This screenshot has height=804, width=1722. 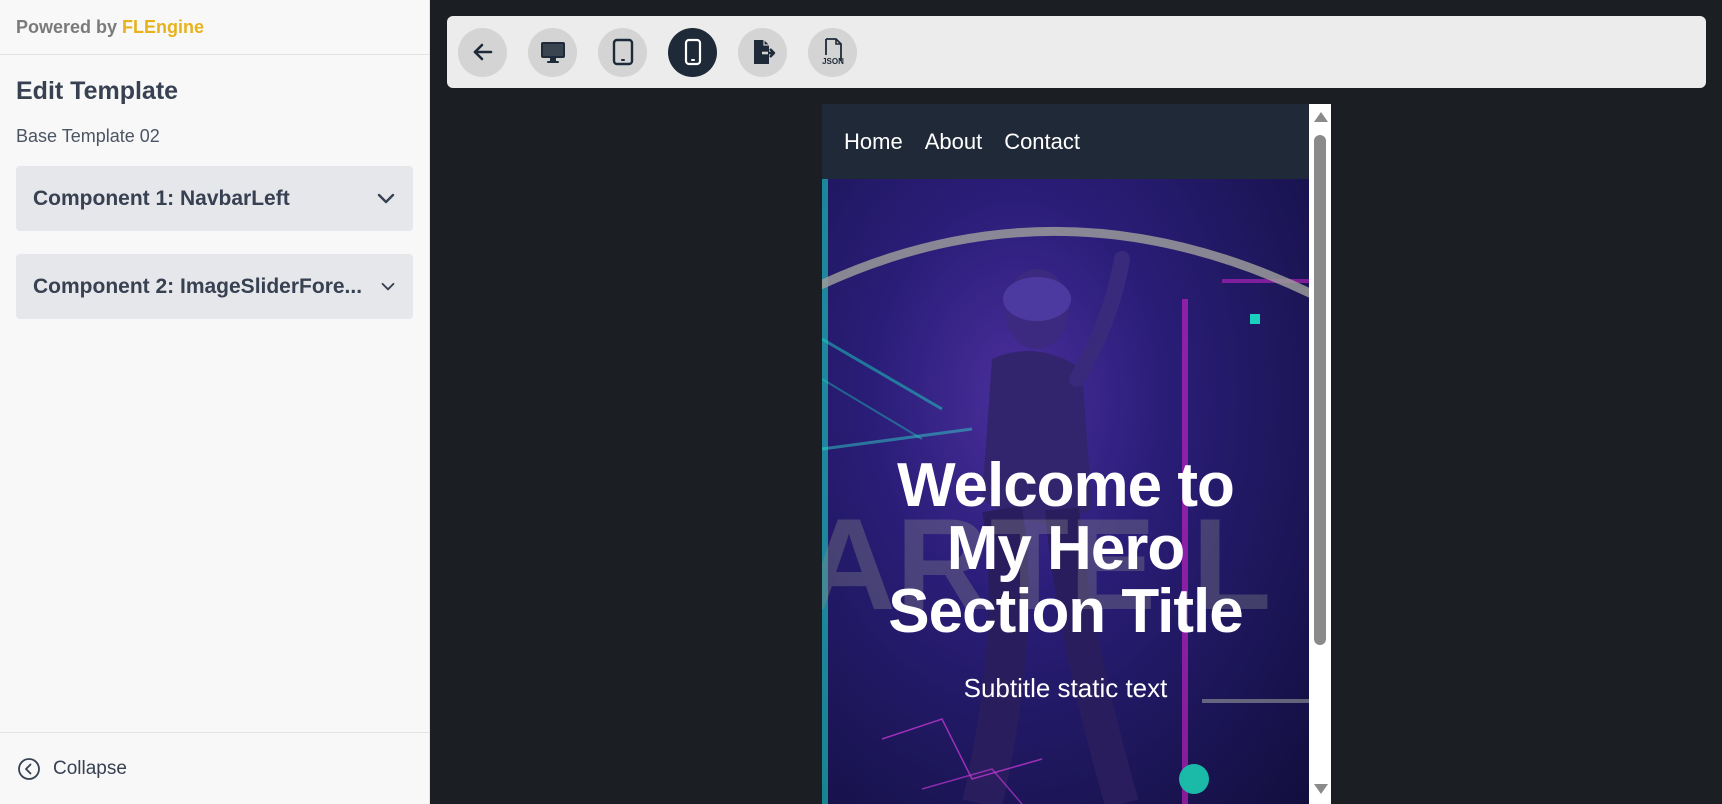 I want to click on hero-title-line: My Hero, so click(x=1066, y=548).